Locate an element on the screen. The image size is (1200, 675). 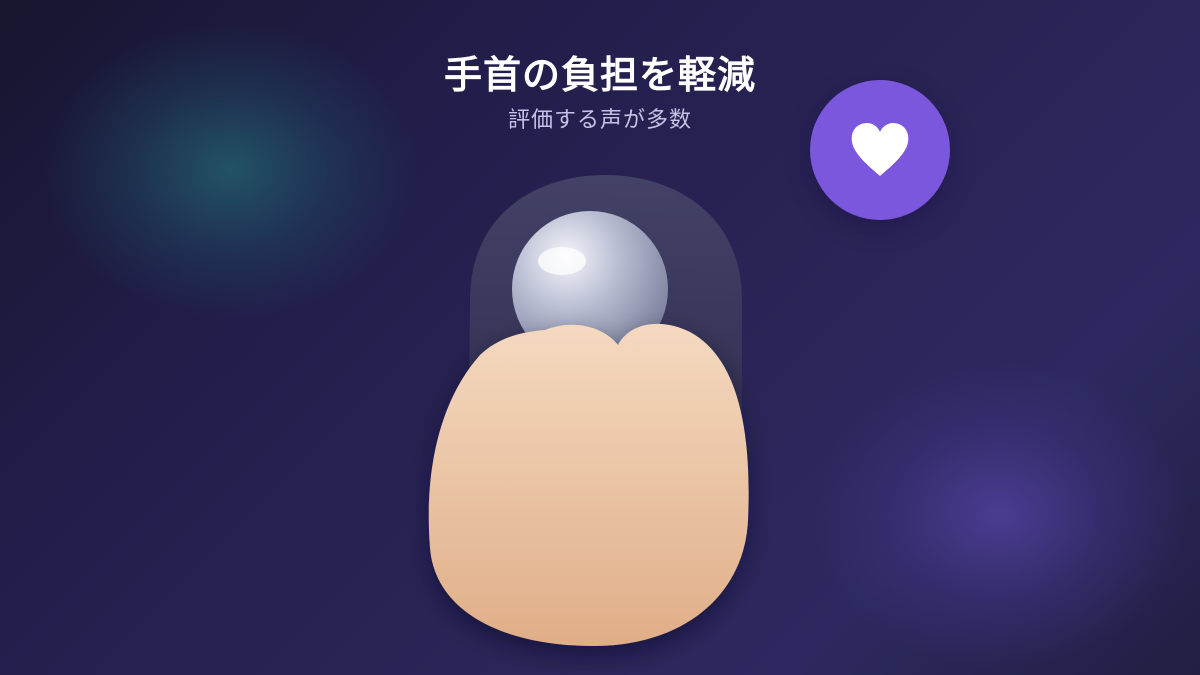
heart-badge is located at coordinates (880, 150).